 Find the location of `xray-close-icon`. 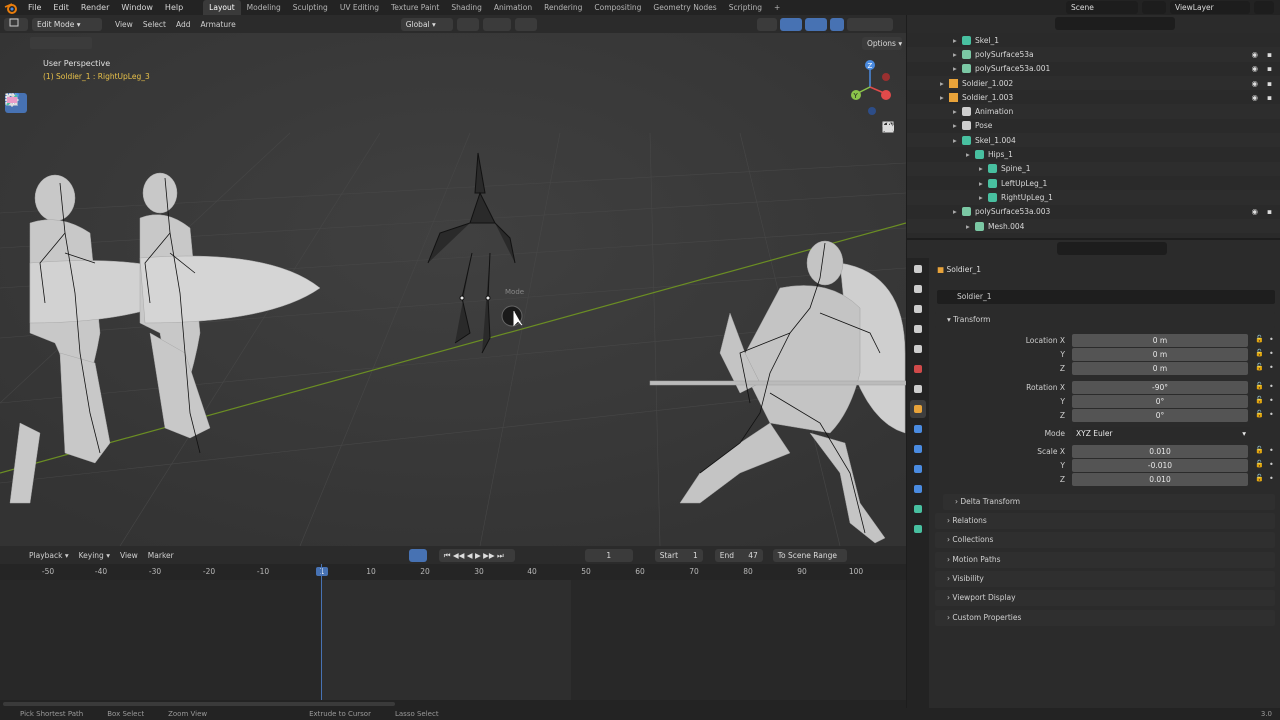

xray-close-icon is located at coordinates (846, 43).